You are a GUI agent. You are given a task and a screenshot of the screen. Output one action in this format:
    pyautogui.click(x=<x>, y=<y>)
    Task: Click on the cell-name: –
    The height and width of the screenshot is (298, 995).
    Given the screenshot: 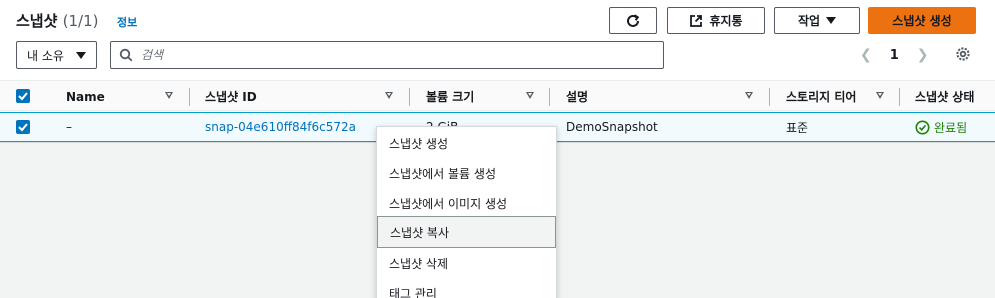 What is the action you would take?
    pyautogui.click(x=69, y=127)
    